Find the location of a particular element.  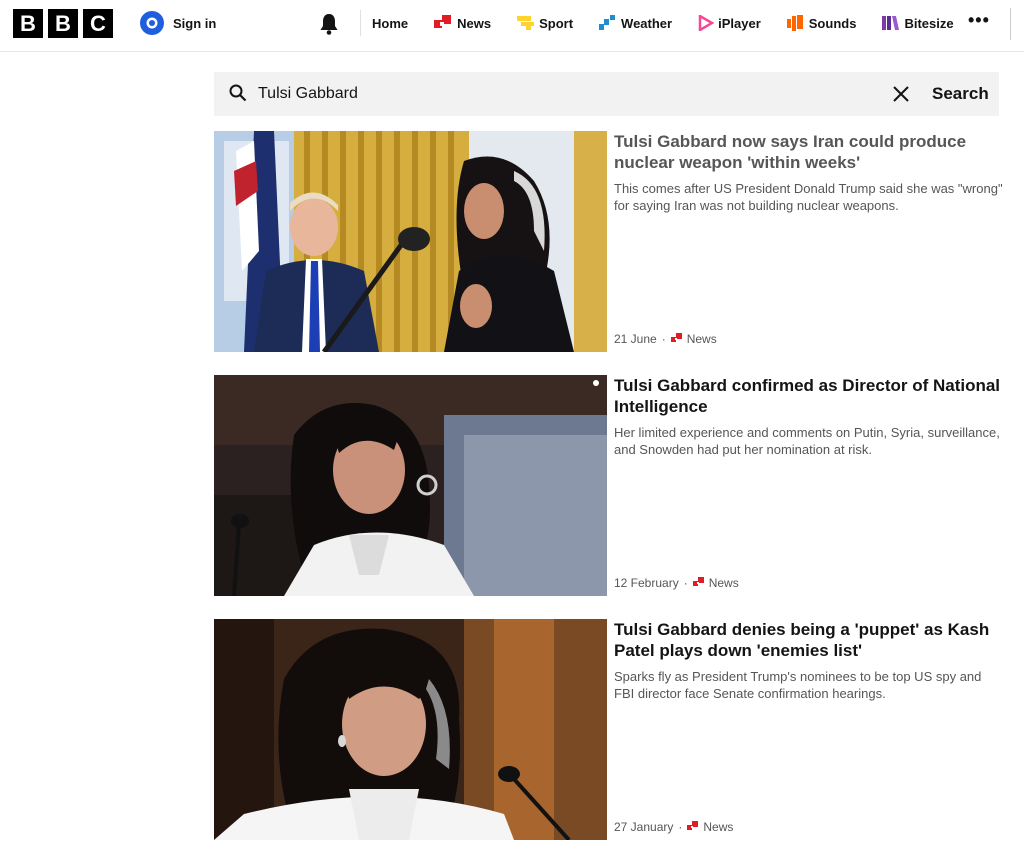

nav-bitesize-label: Bitesize is located at coordinates (929, 23).